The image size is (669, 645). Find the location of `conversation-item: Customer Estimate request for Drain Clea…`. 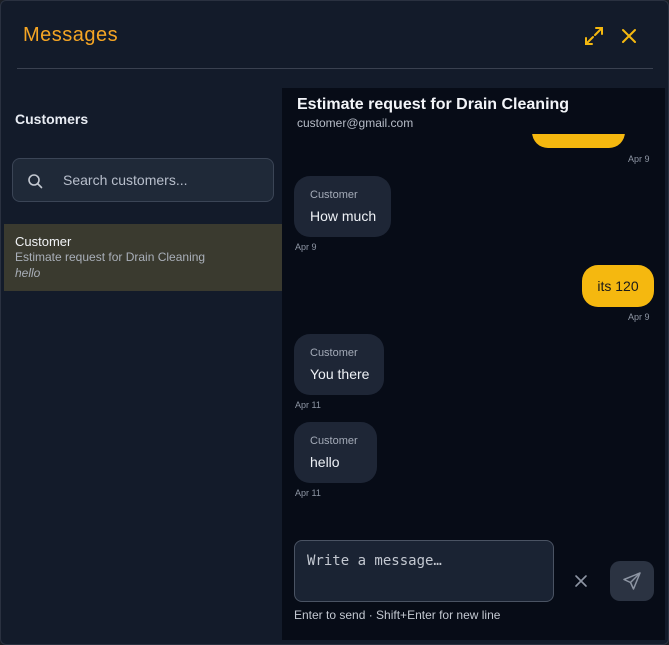

conversation-item: Customer Estimate request for Drain Clea… is located at coordinates (143, 257).